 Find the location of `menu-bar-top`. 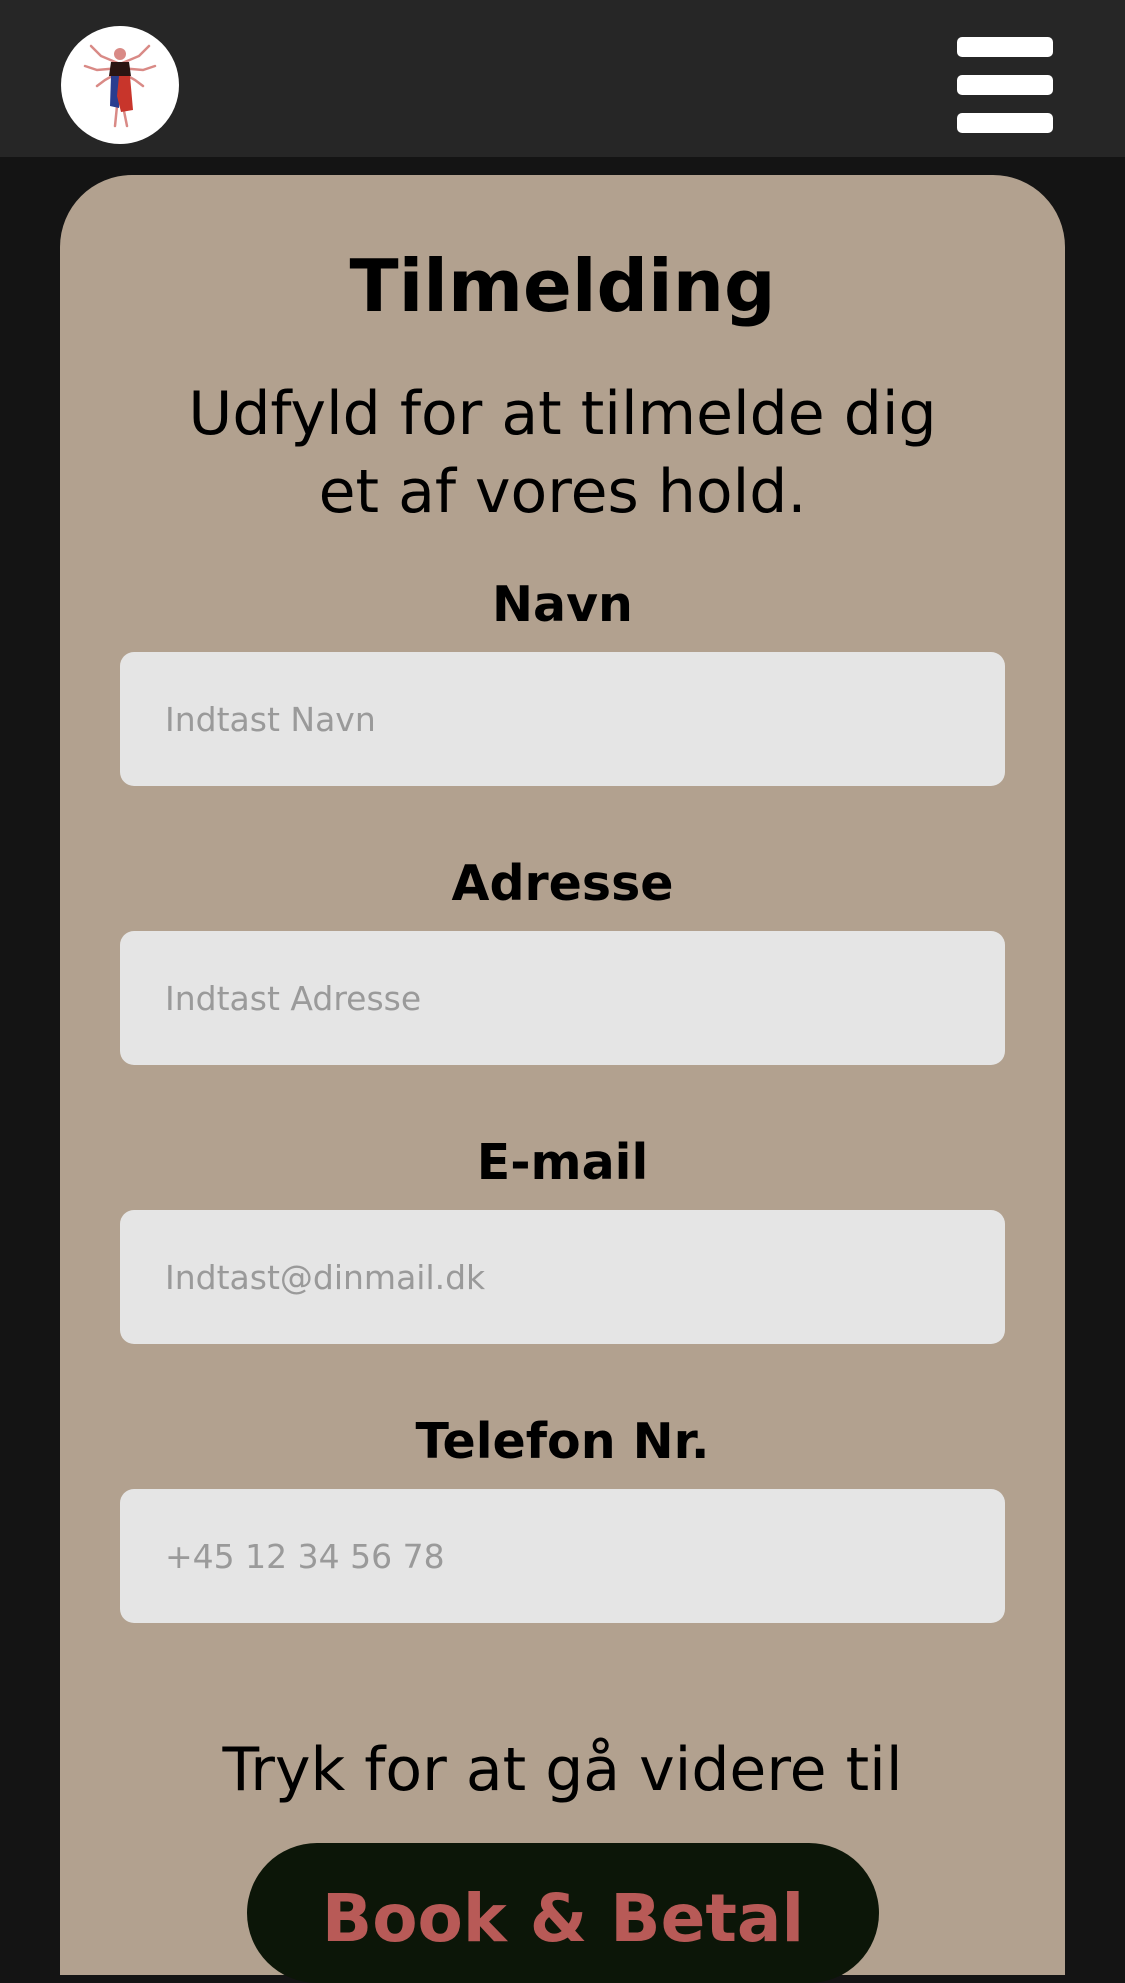

menu-bar-top is located at coordinates (1005, 47).